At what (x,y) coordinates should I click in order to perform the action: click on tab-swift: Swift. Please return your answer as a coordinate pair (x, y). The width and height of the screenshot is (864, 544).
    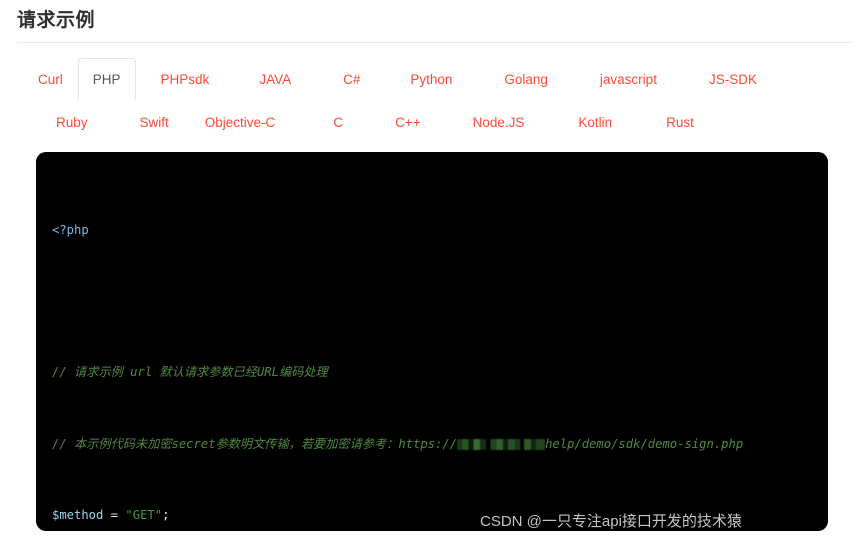
    Looking at the image, I should click on (154, 122).